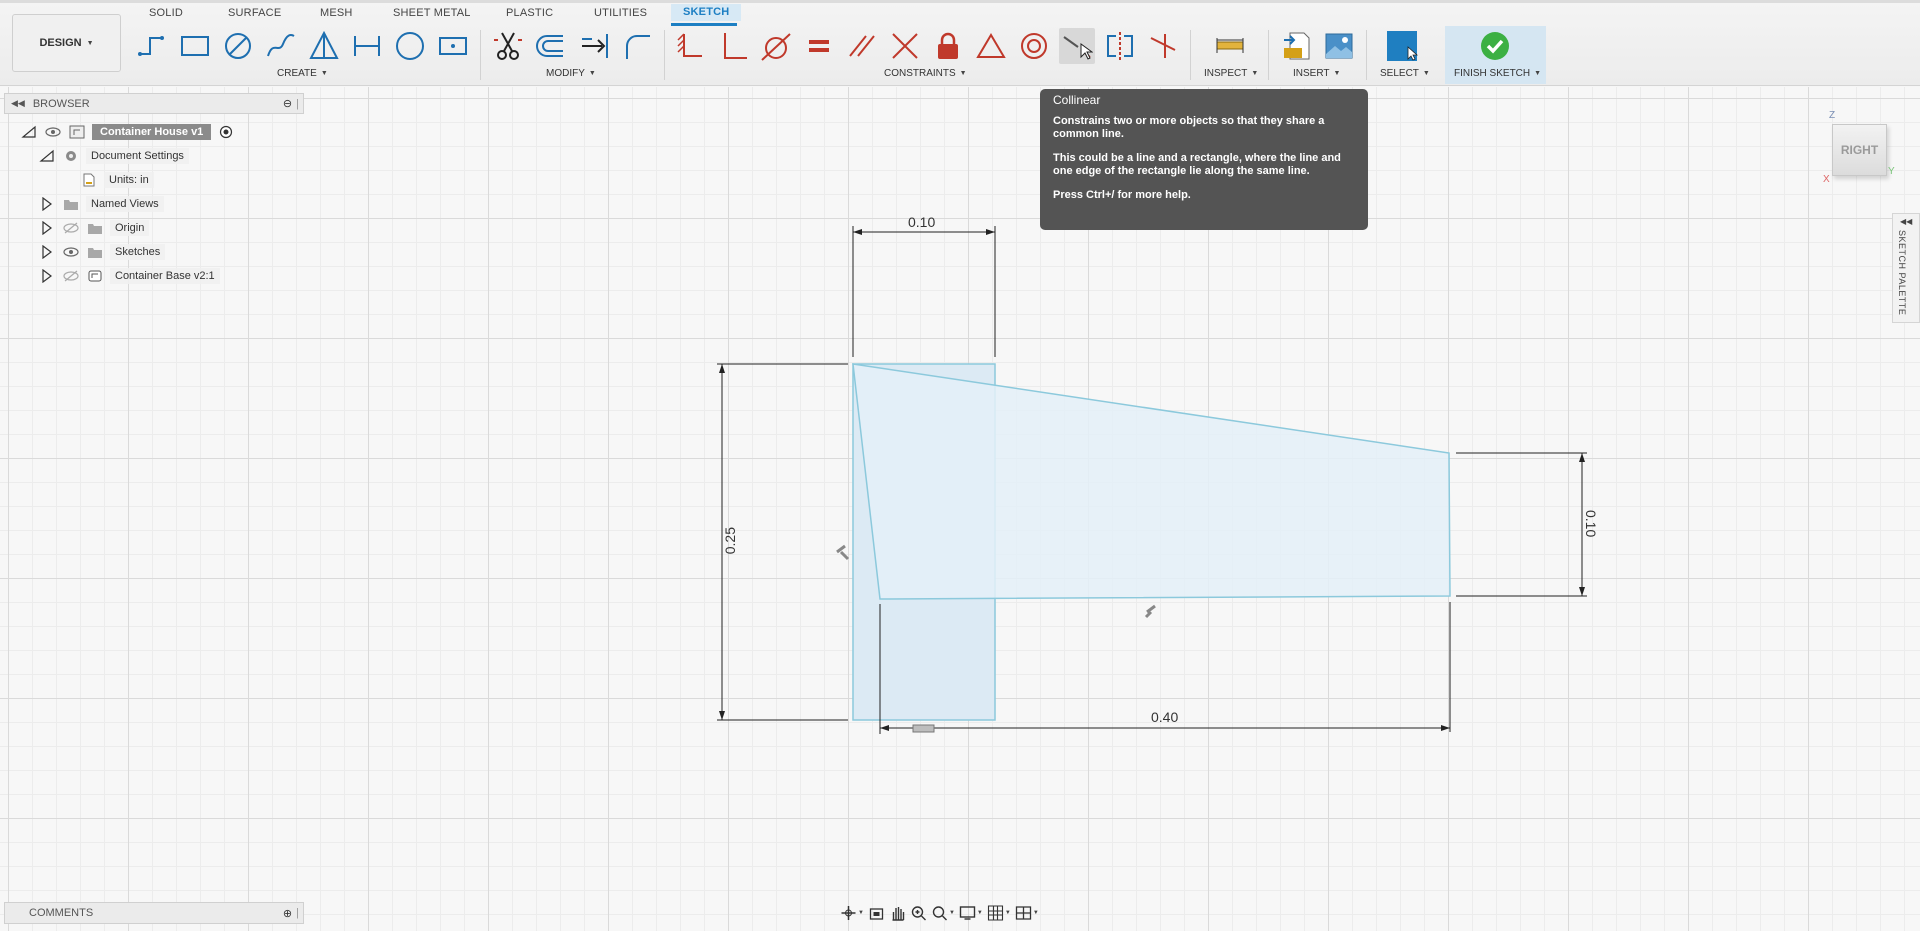 This screenshot has width=1920, height=931. Describe the element at coordinates (226, 132) in the screenshot. I see `activate-radio-icon` at that location.